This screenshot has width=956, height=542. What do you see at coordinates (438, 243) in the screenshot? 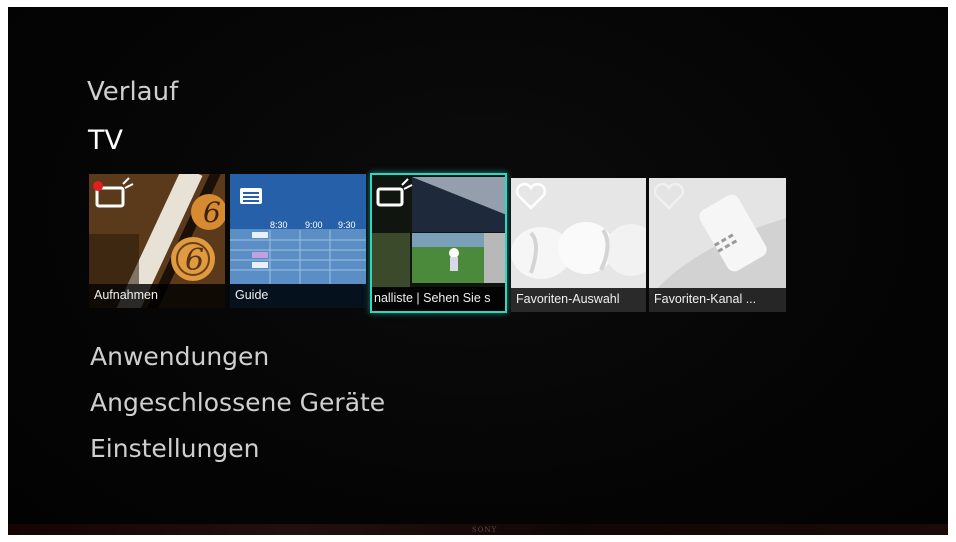
I see `tile-channel-list: nalliste | Sehen Sie s` at bounding box center [438, 243].